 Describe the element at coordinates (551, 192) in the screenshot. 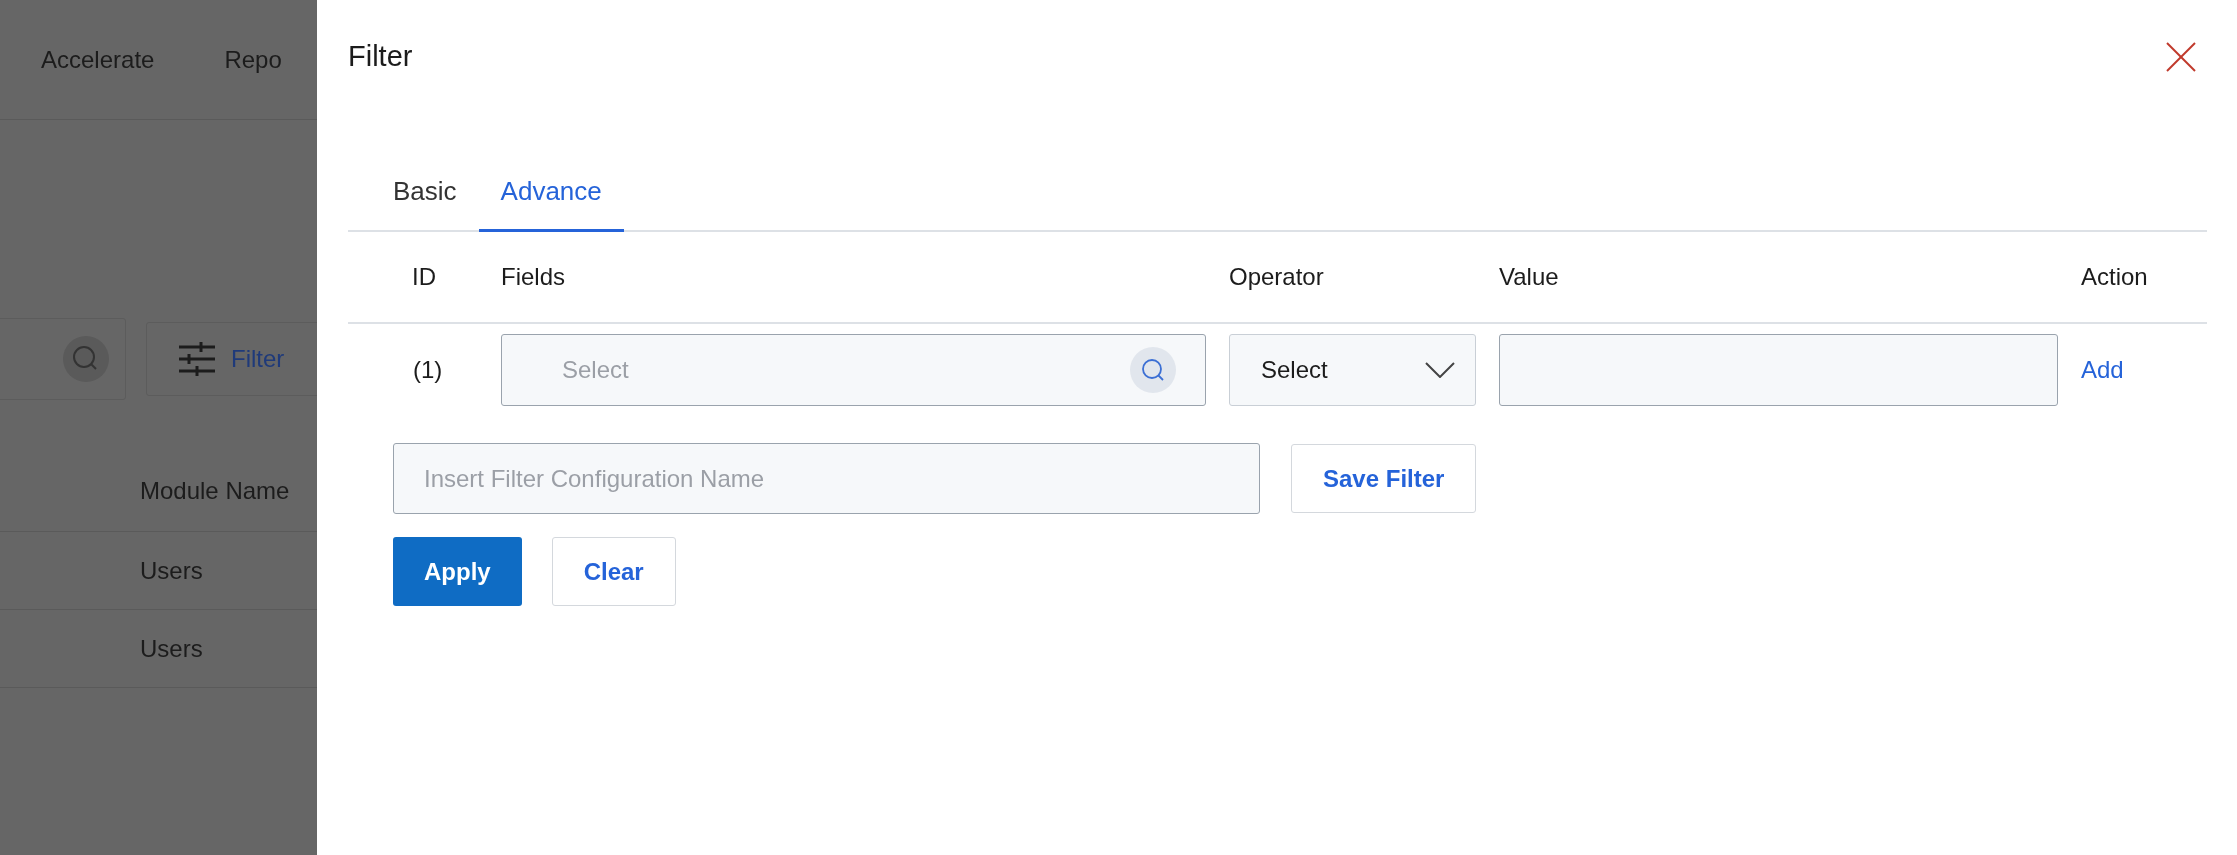

I see `tab: Advance` at that location.